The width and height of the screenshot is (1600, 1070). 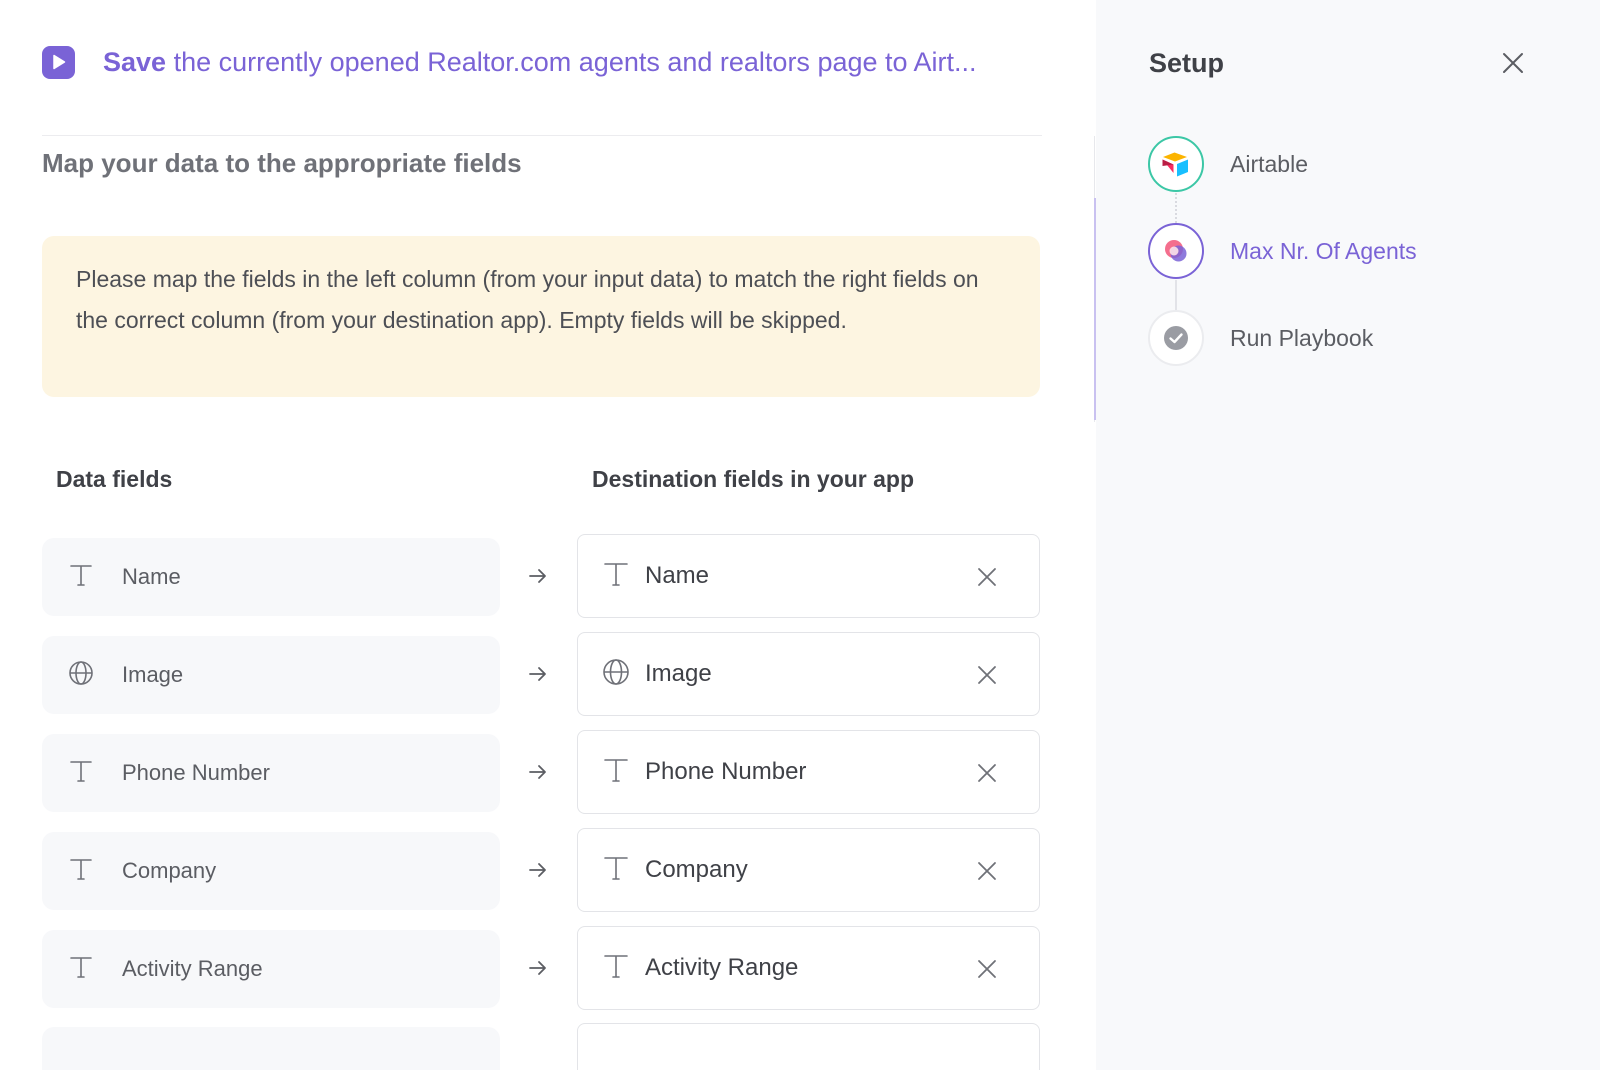 What do you see at coordinates (271, 577) in the screenshot?
I see `source-field: Name` at bounding box center [271, 577].